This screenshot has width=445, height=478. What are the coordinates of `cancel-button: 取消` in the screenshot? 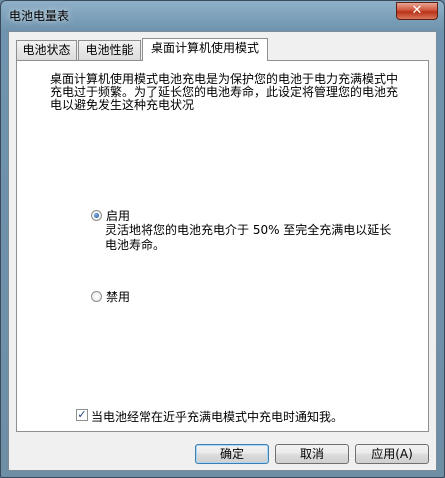 It's located at (312, 454).